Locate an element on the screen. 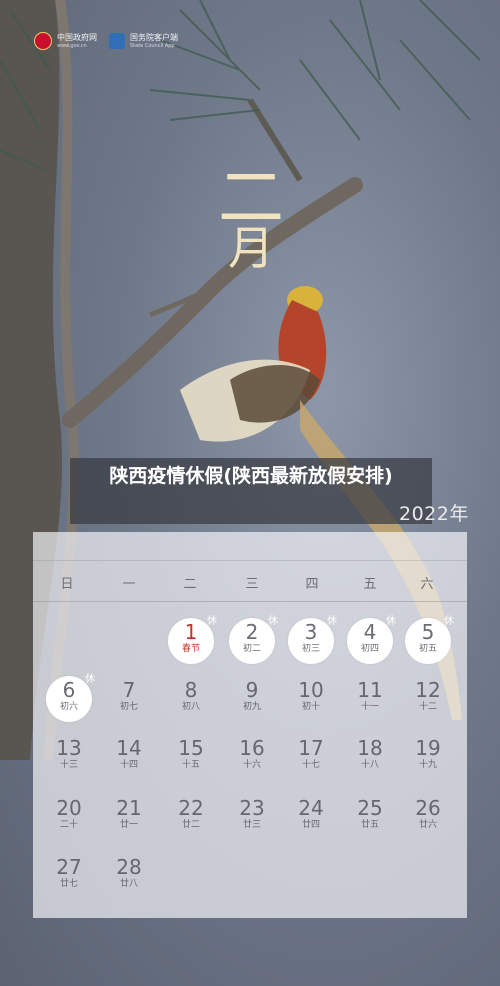 Image resolution: width=500 pixels, height=986 pixels. day-number: 18 is located at coordinates (370, 748).